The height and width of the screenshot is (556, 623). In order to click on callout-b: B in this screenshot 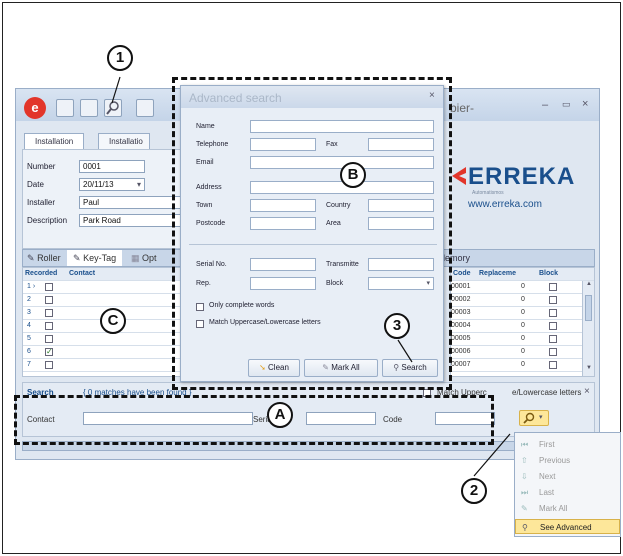, I will do `click(353, 175)`.